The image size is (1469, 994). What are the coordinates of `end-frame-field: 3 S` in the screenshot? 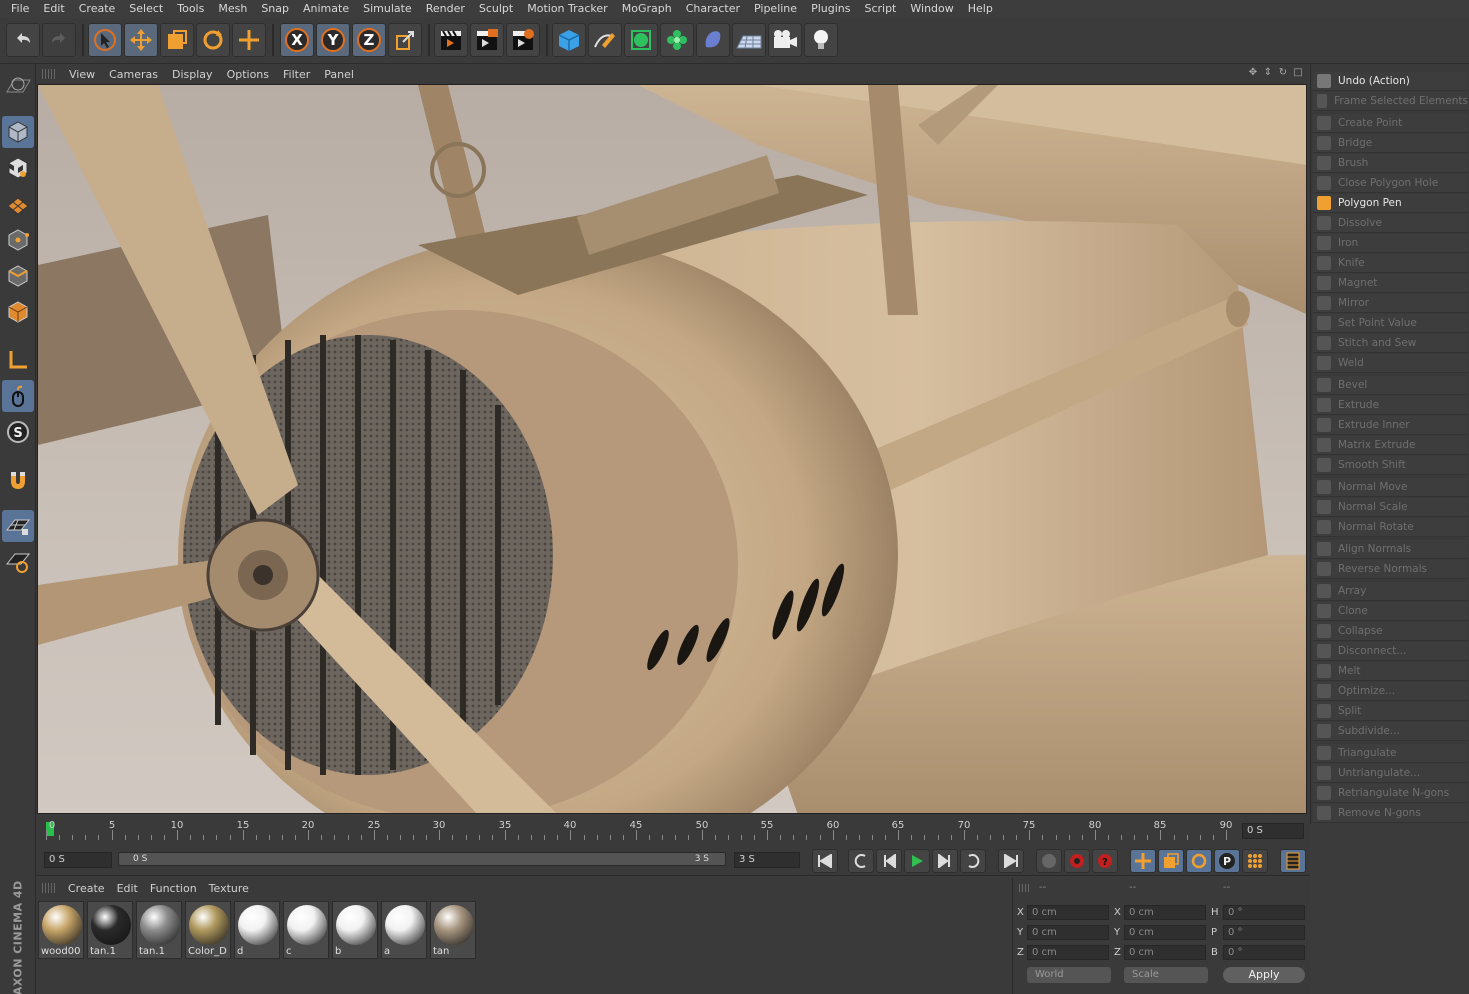 It's located at (767, 860).